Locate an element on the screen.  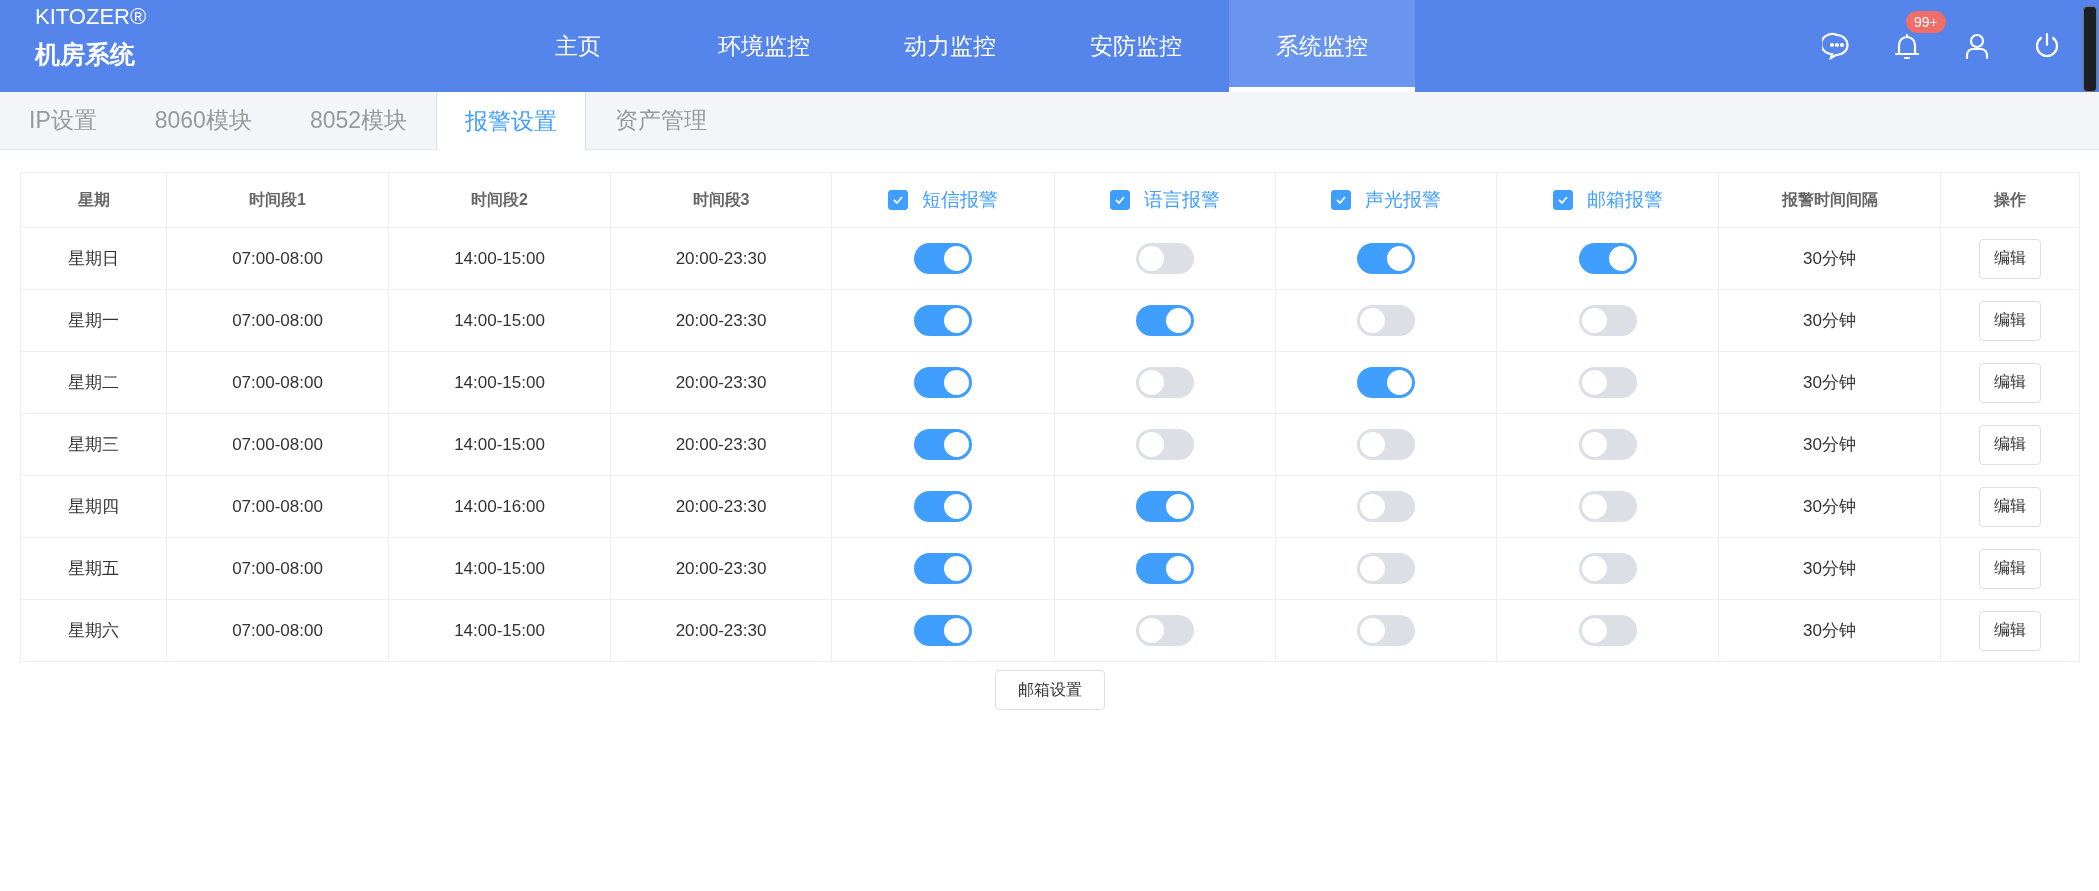
column-header: 时间段2 is located at coordinates (499, 200).